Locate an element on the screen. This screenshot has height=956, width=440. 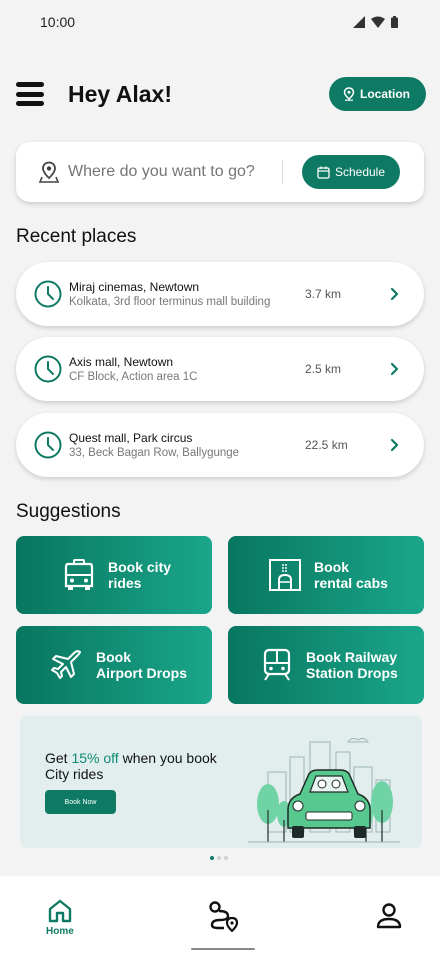
taxi-icon is located at coordinates (79, 574).